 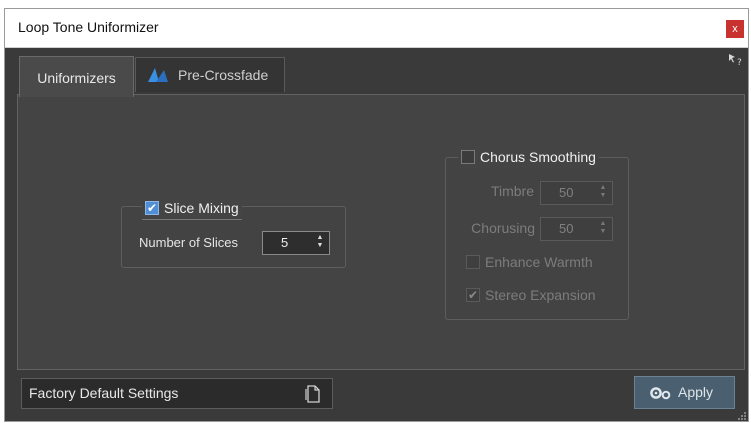 I want to click on tab-uniformizers-label: Uniformizers, so click(x=76, y=78).